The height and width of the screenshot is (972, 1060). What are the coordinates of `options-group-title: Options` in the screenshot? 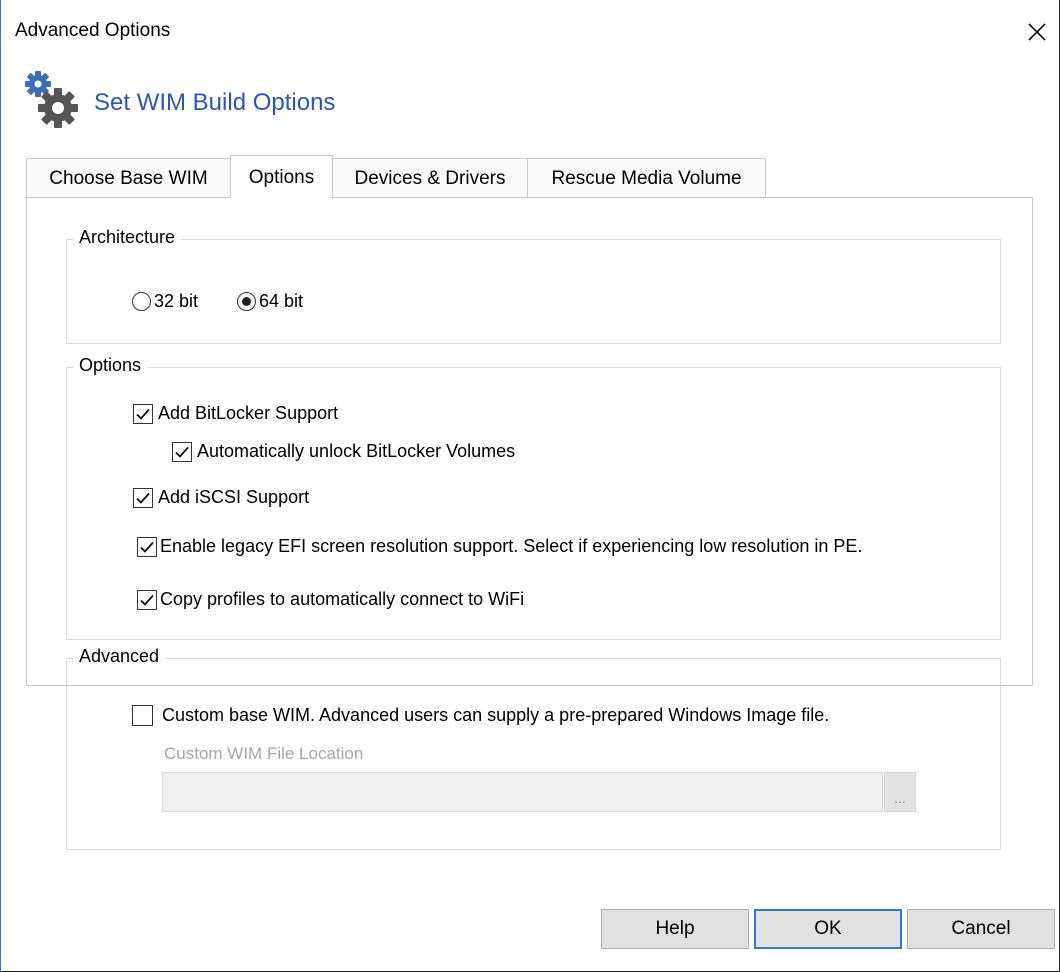 It's located at (110, 365).